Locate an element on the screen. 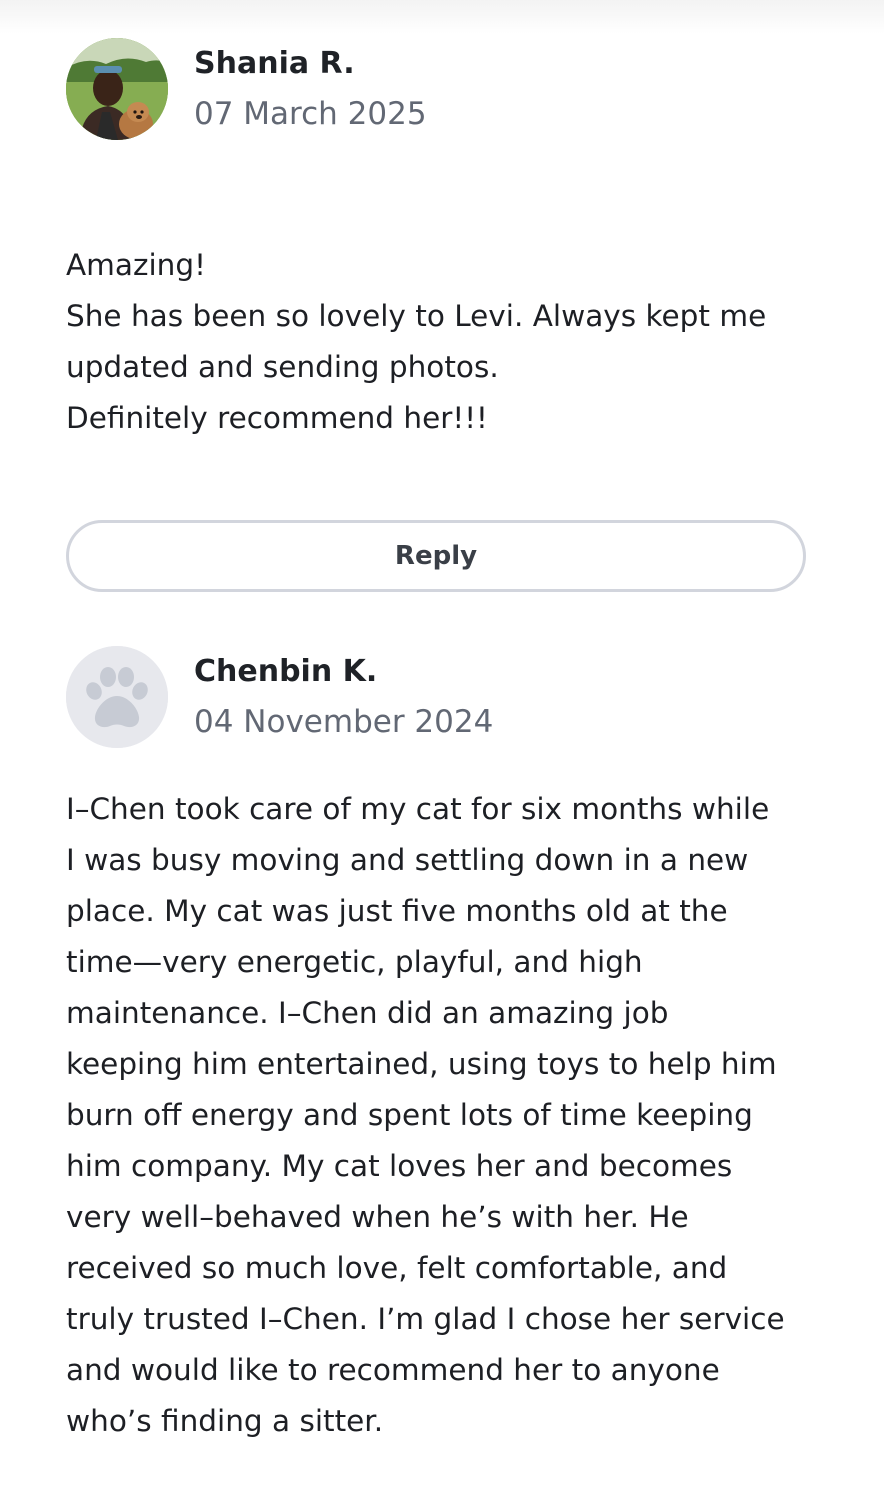 This screenshot has width=884, height=1500. review-line: who’s finding a sitter. is located at coordinates (225, 1421).